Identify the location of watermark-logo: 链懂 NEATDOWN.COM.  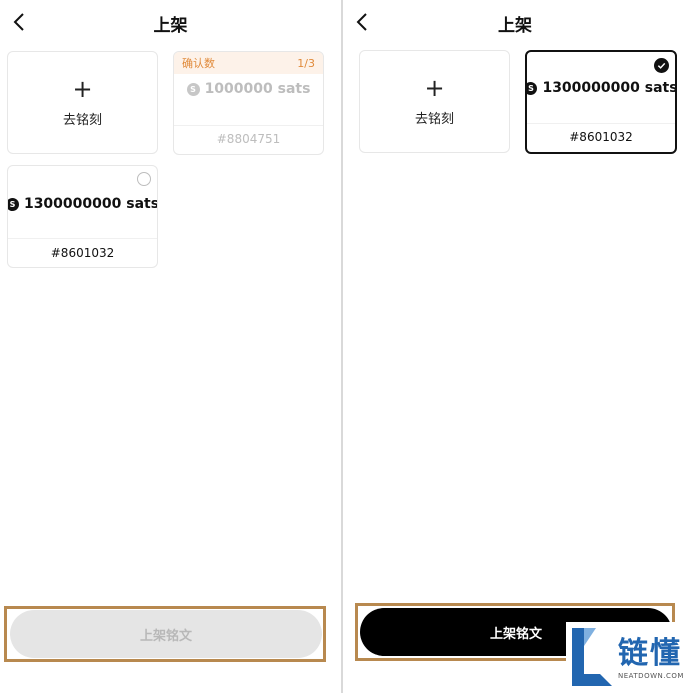
(626, 657).